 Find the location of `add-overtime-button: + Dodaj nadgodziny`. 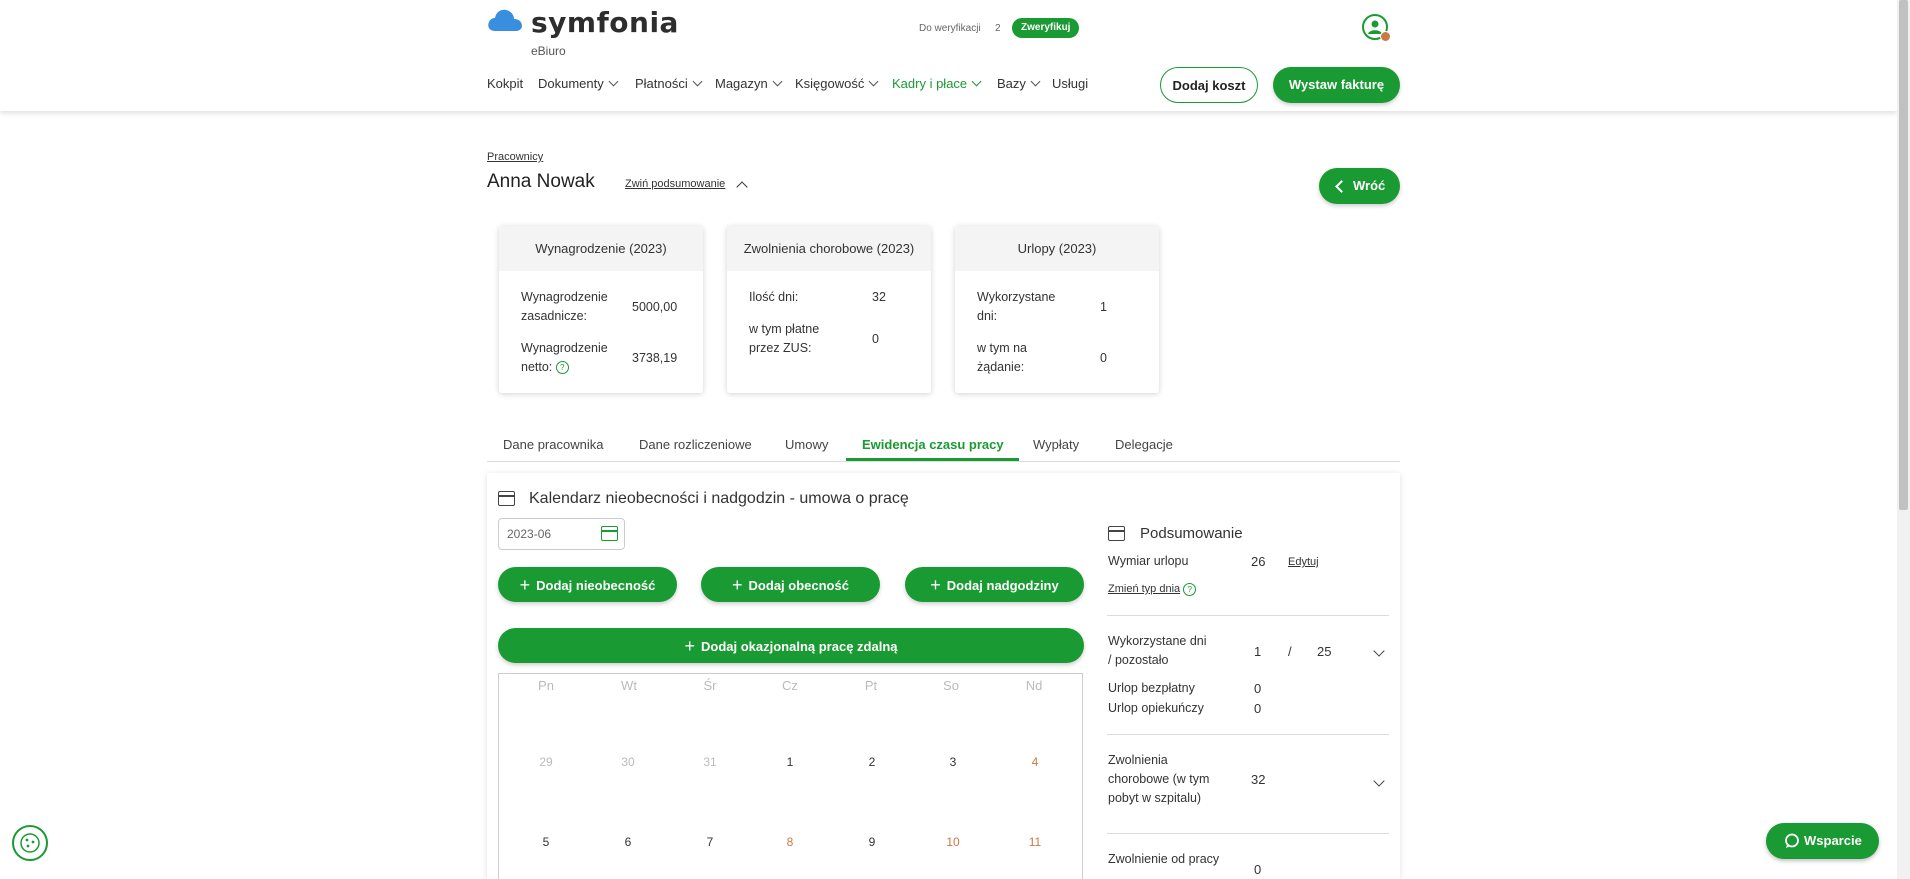

add-overtime-button: + Dodaj nadgodziny is located at coordinates (994, 584).